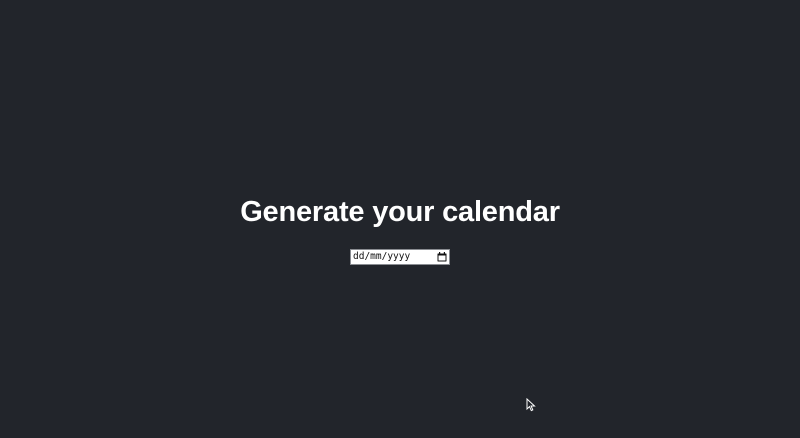 This screenshot has width=800, height=438. What do you see at coordinates (531, 404) in the screenshot?
I see `mouse-pointer-icon` at bounding box center [531, 404].